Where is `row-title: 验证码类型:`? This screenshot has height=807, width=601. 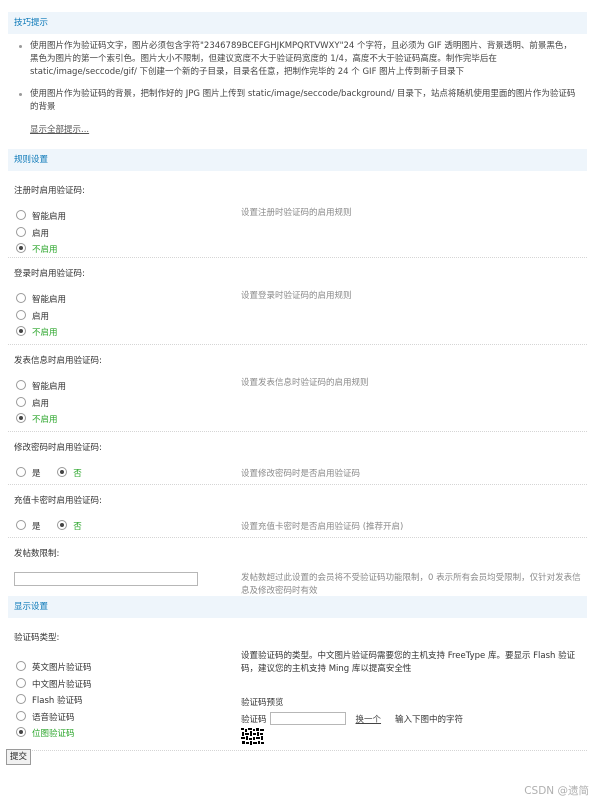
row-title: 验证码类型: is located at coordinates (37, 638).